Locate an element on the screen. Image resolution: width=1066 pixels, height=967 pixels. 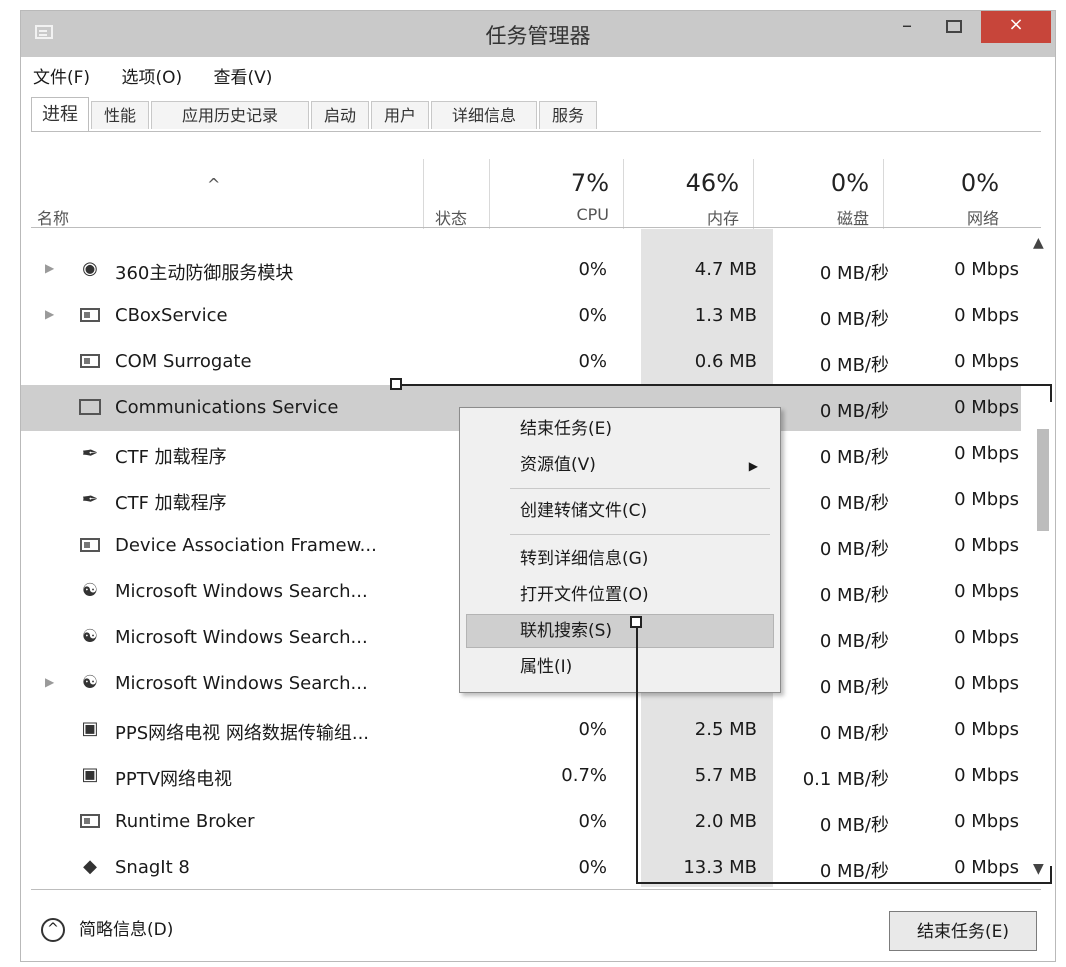
scroll-thumb is located at coordinates (1043, 480).